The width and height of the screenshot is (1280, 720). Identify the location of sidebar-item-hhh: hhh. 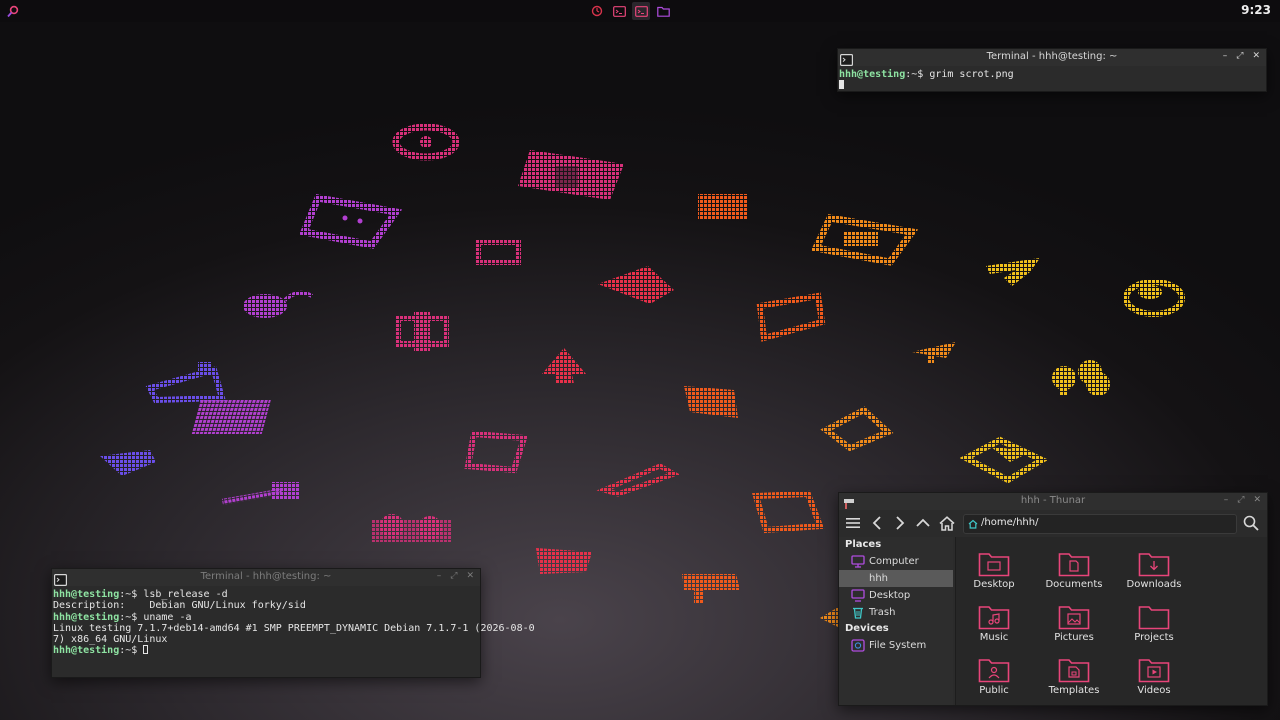
(896, 578).